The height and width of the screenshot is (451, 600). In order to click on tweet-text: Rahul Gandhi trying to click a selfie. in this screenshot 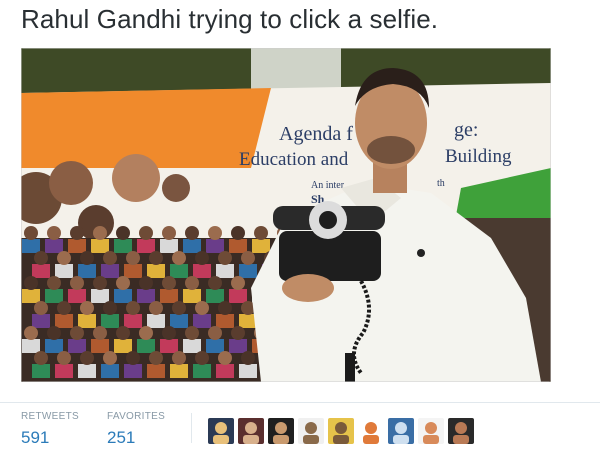, I will do `click(230, 19)`.